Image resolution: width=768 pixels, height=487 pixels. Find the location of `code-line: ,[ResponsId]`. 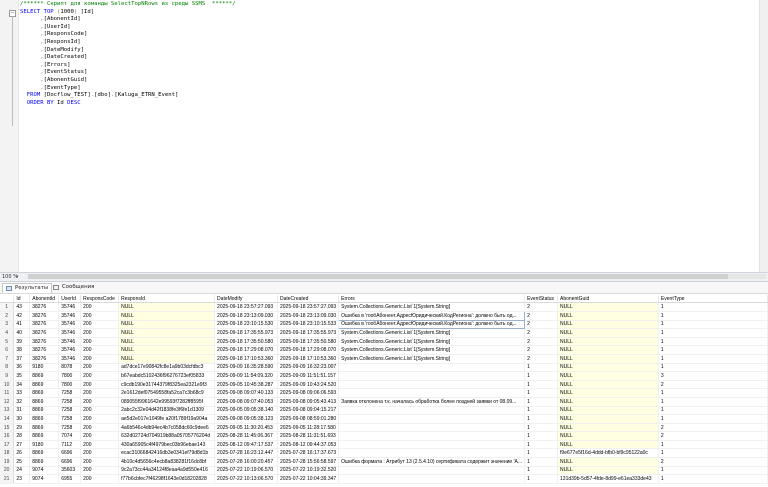

code-line: ,[ResponsId] is located at coordinates (128, 43).